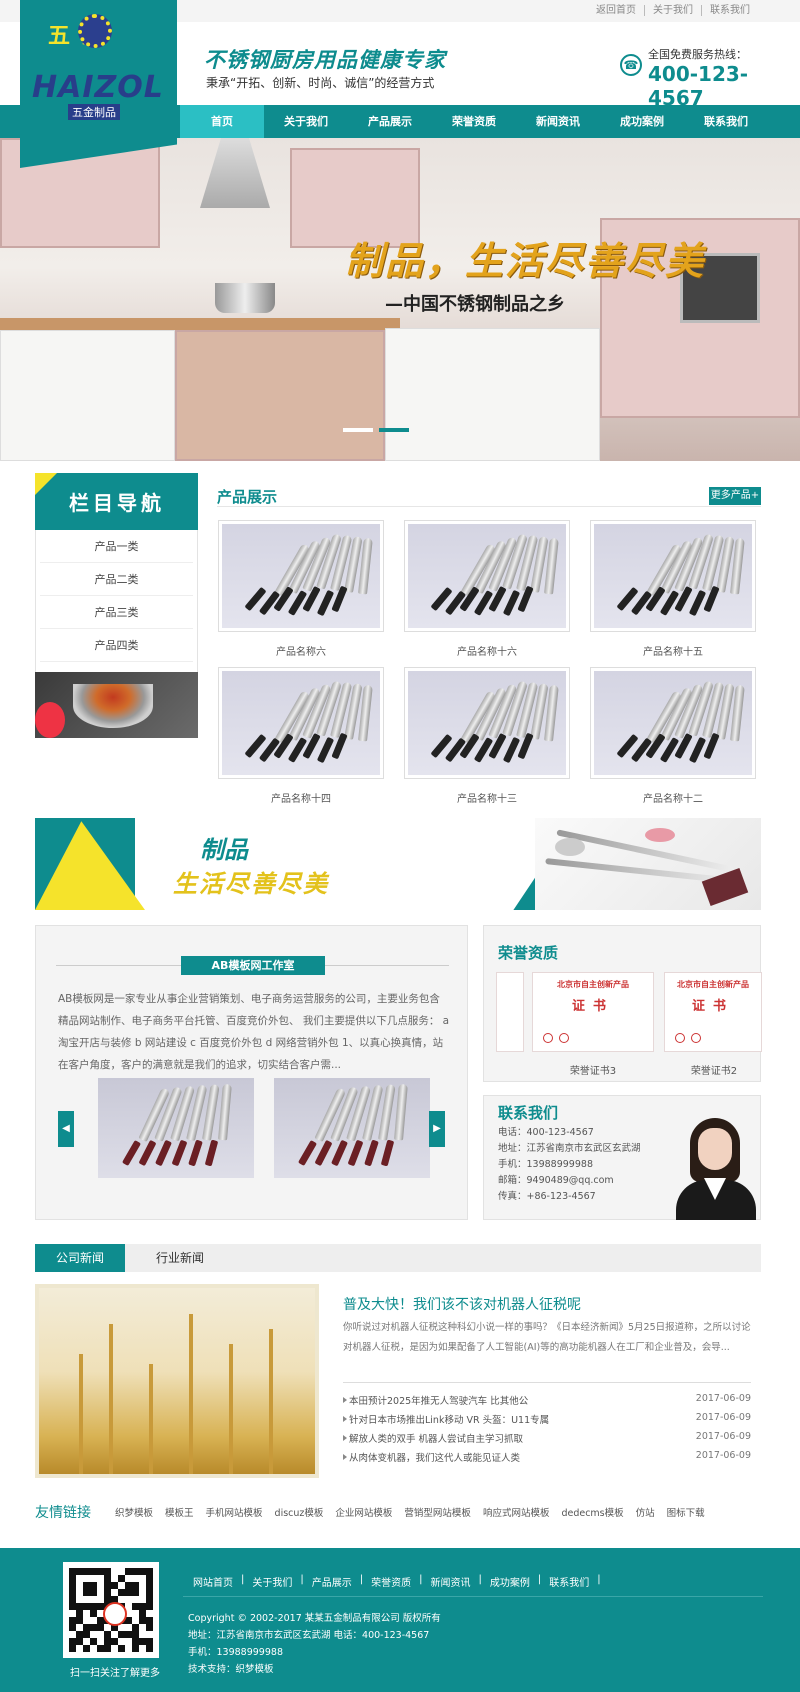 Image resolution: width=800 pixels, height=1692 pixels. I want to click on footer-link-products: 产品展示, so click(332, 1581).